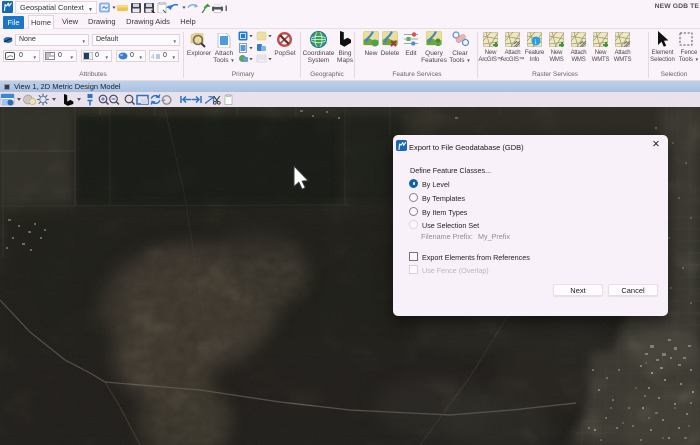 The height and width of the screenshot is (445, 700). Describe the element at coordinates (536, 42) in the screenshot. I see `svg-text: i` at that location.